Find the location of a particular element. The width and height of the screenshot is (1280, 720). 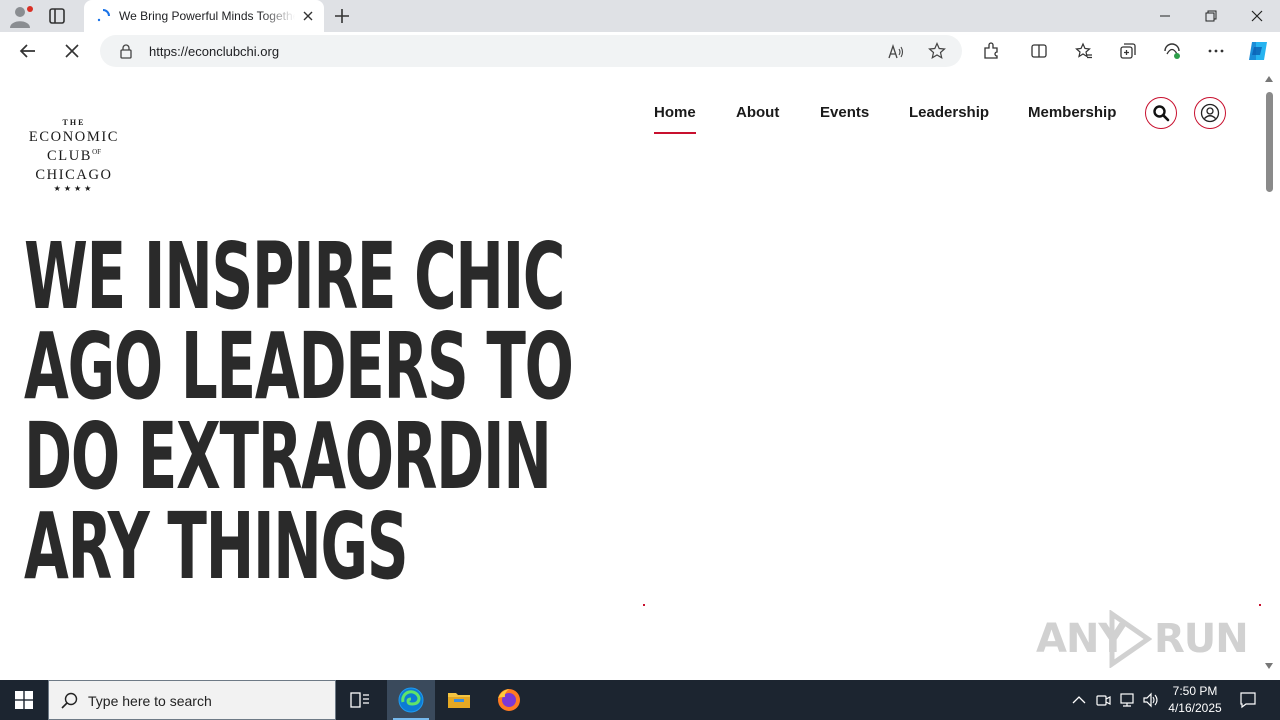

copilot-icon is located at coordinates (1258, 51).